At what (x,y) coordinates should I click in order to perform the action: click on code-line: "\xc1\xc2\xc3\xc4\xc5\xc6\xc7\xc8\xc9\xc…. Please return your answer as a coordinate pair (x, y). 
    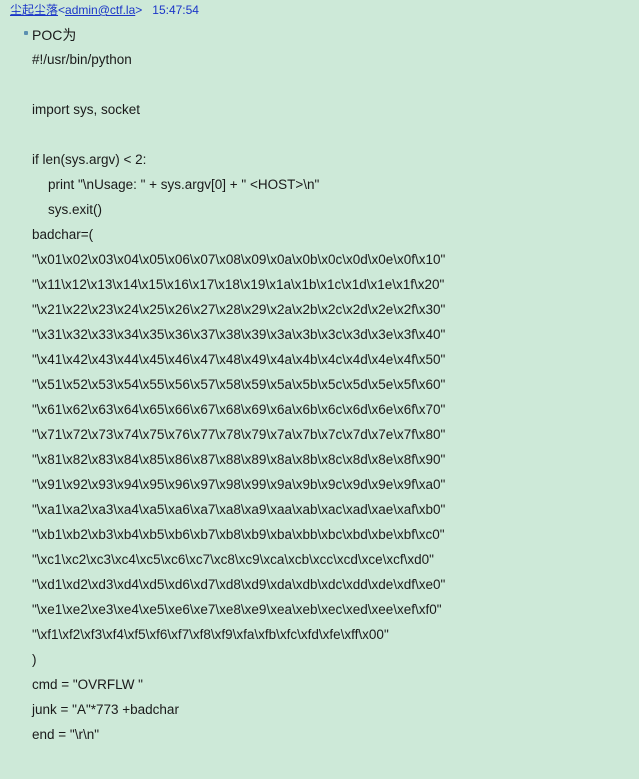
    Looking at the image, I should click on (233, 559).